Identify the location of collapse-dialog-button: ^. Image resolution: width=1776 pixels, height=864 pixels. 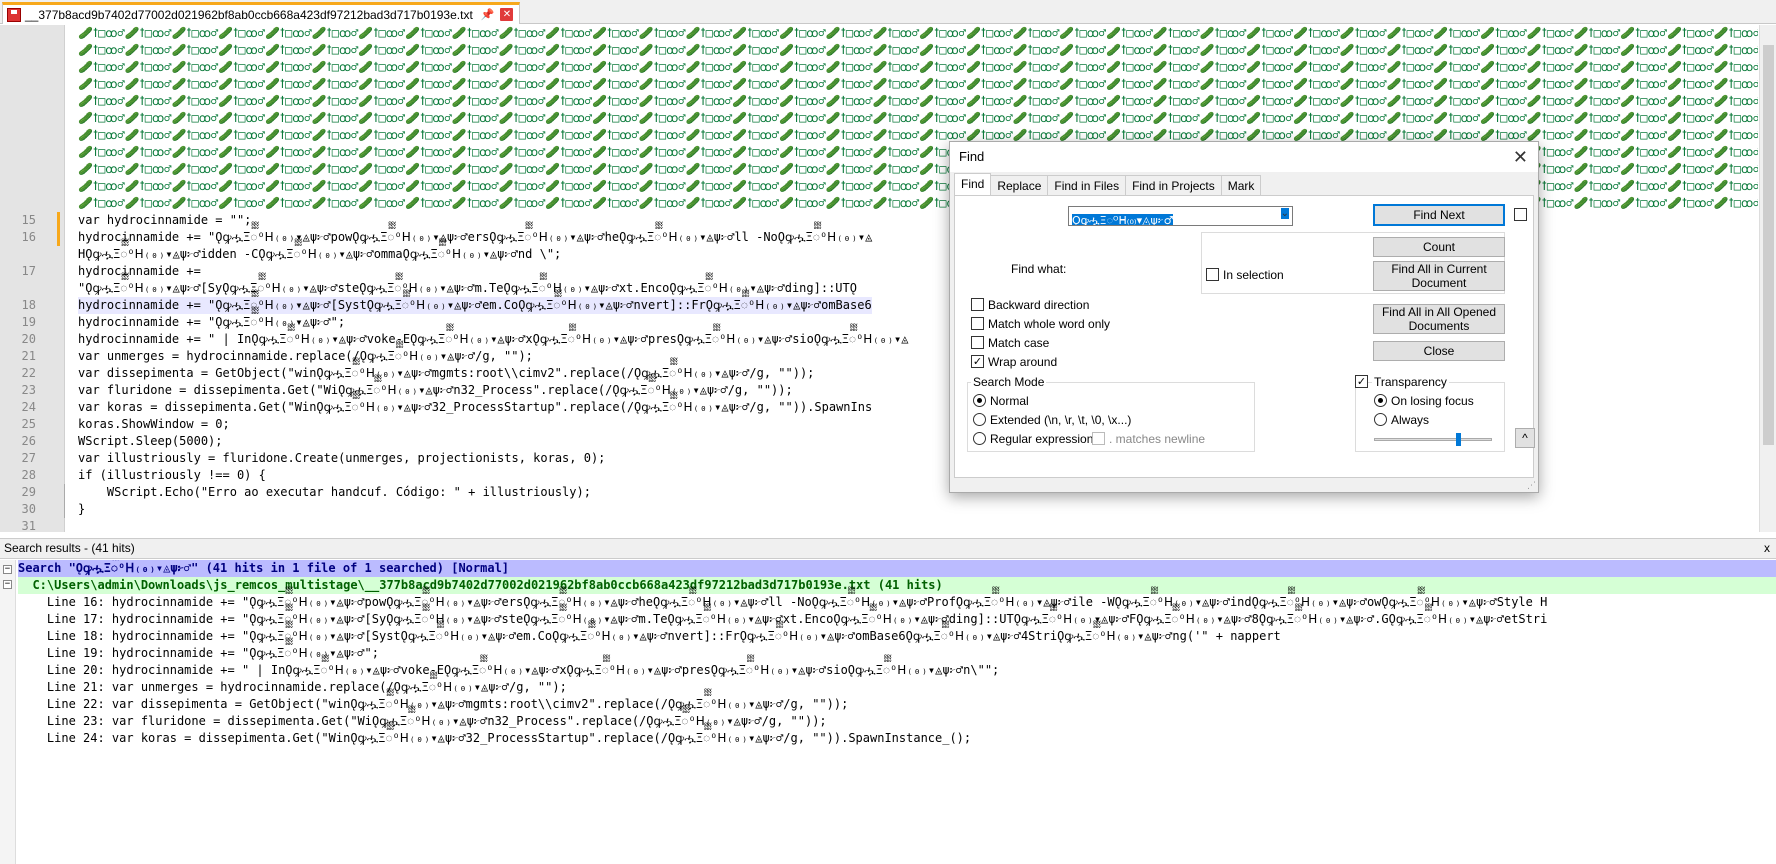
(1525, 438).